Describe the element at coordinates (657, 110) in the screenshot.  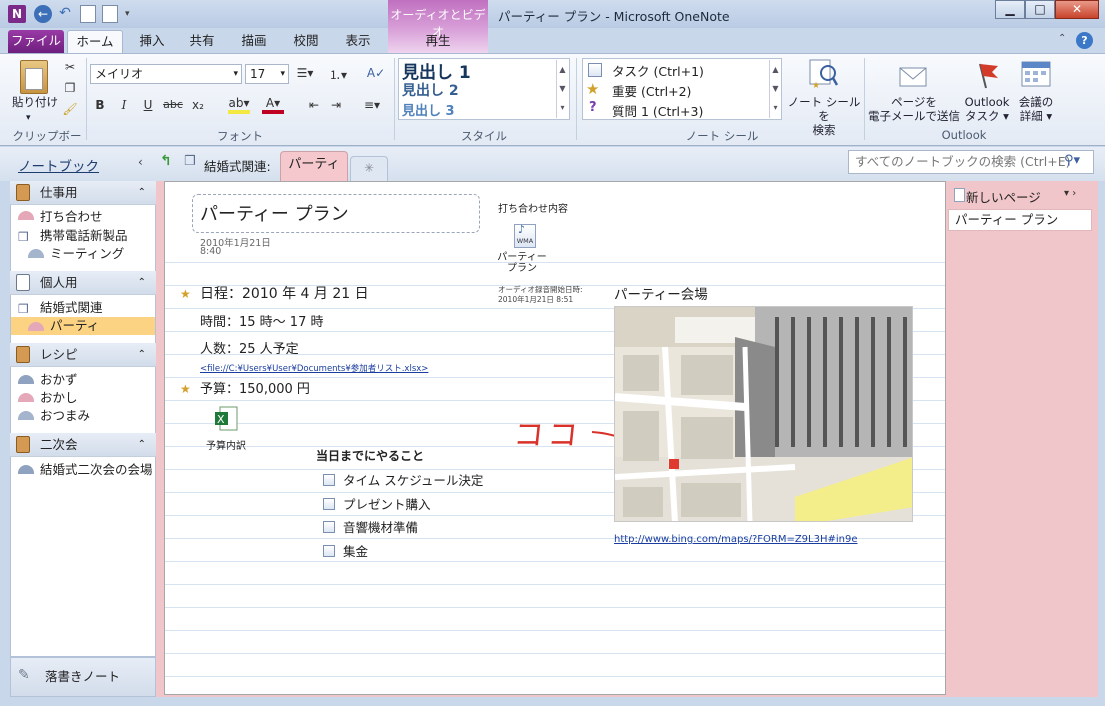
I see `tag-question: 質問 1 (Ctrl+3)` at that location.